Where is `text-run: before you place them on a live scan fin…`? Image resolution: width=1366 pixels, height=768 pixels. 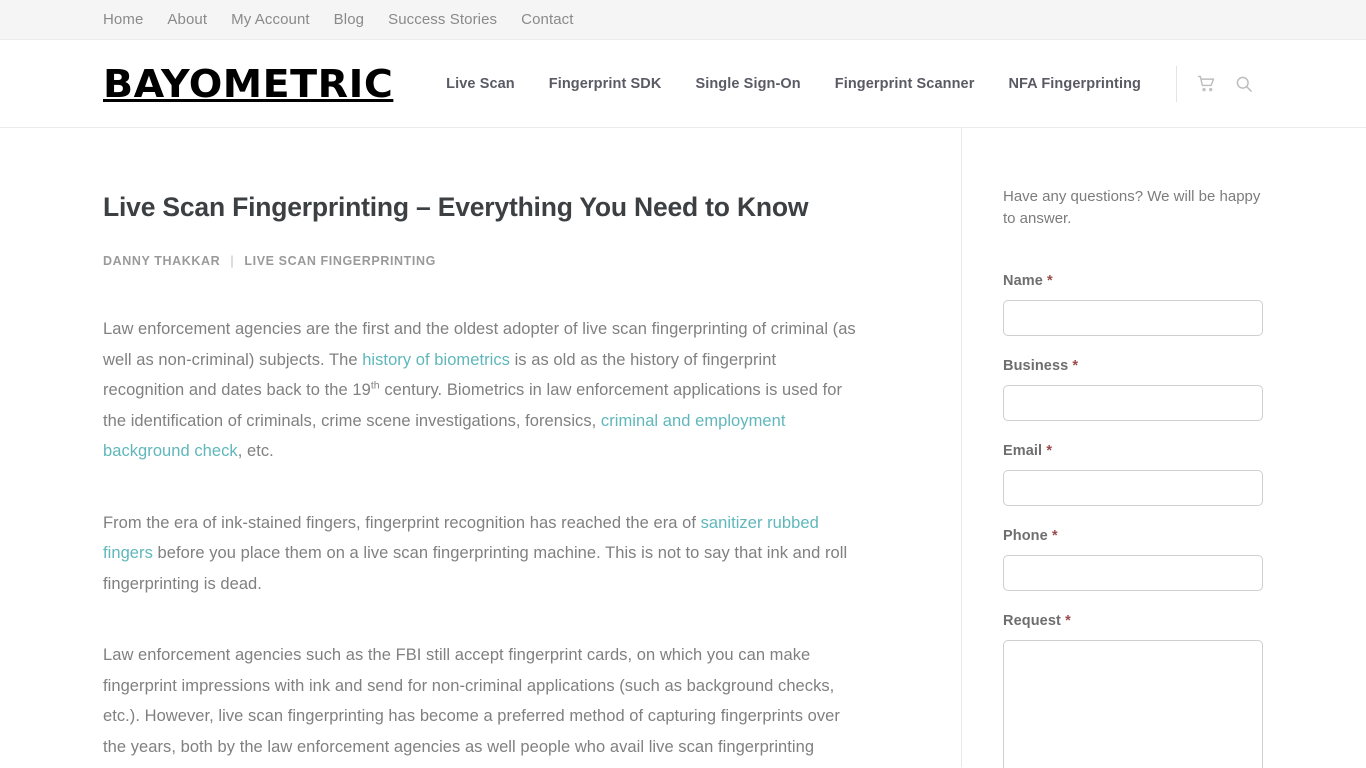 text-run: before you place them on a live scan fin… is located at coordinates (475, 568).